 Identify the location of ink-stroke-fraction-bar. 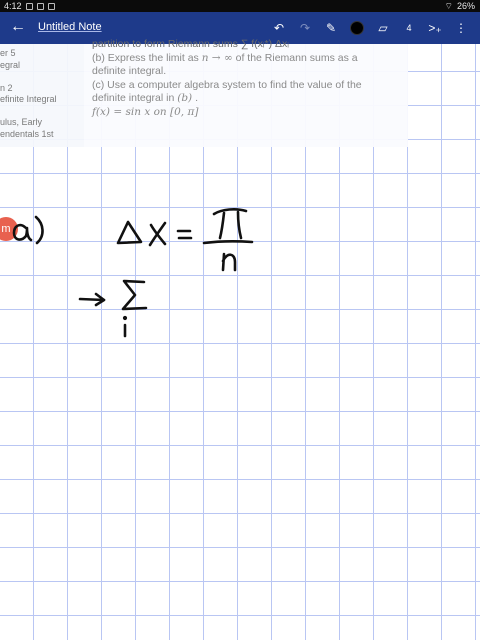
(228, 242).